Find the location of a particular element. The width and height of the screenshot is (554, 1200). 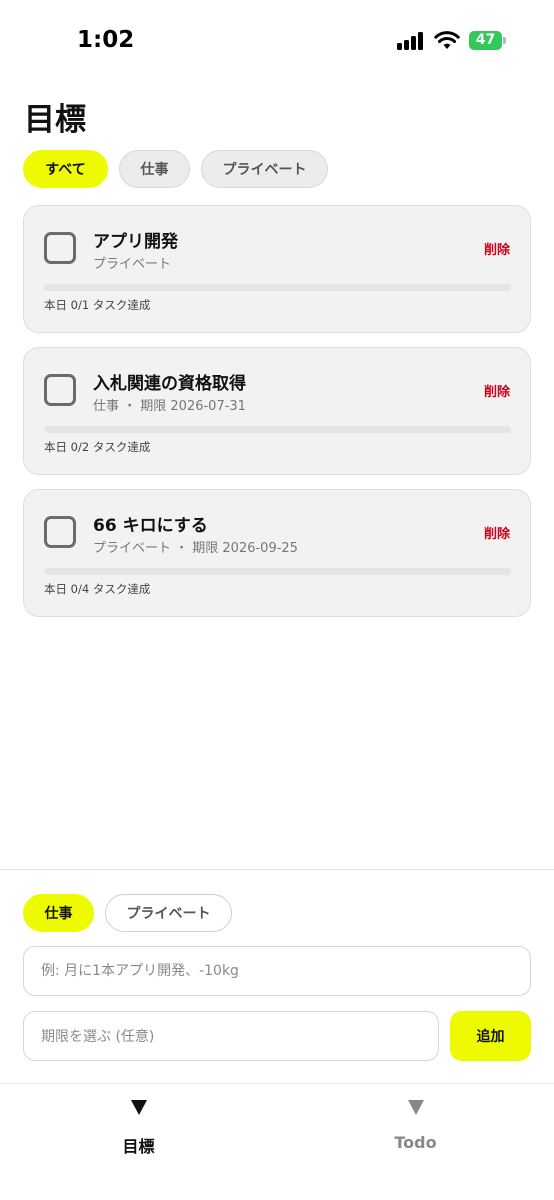

tab-goals: 目標 is located at coordinates (138, 1129).